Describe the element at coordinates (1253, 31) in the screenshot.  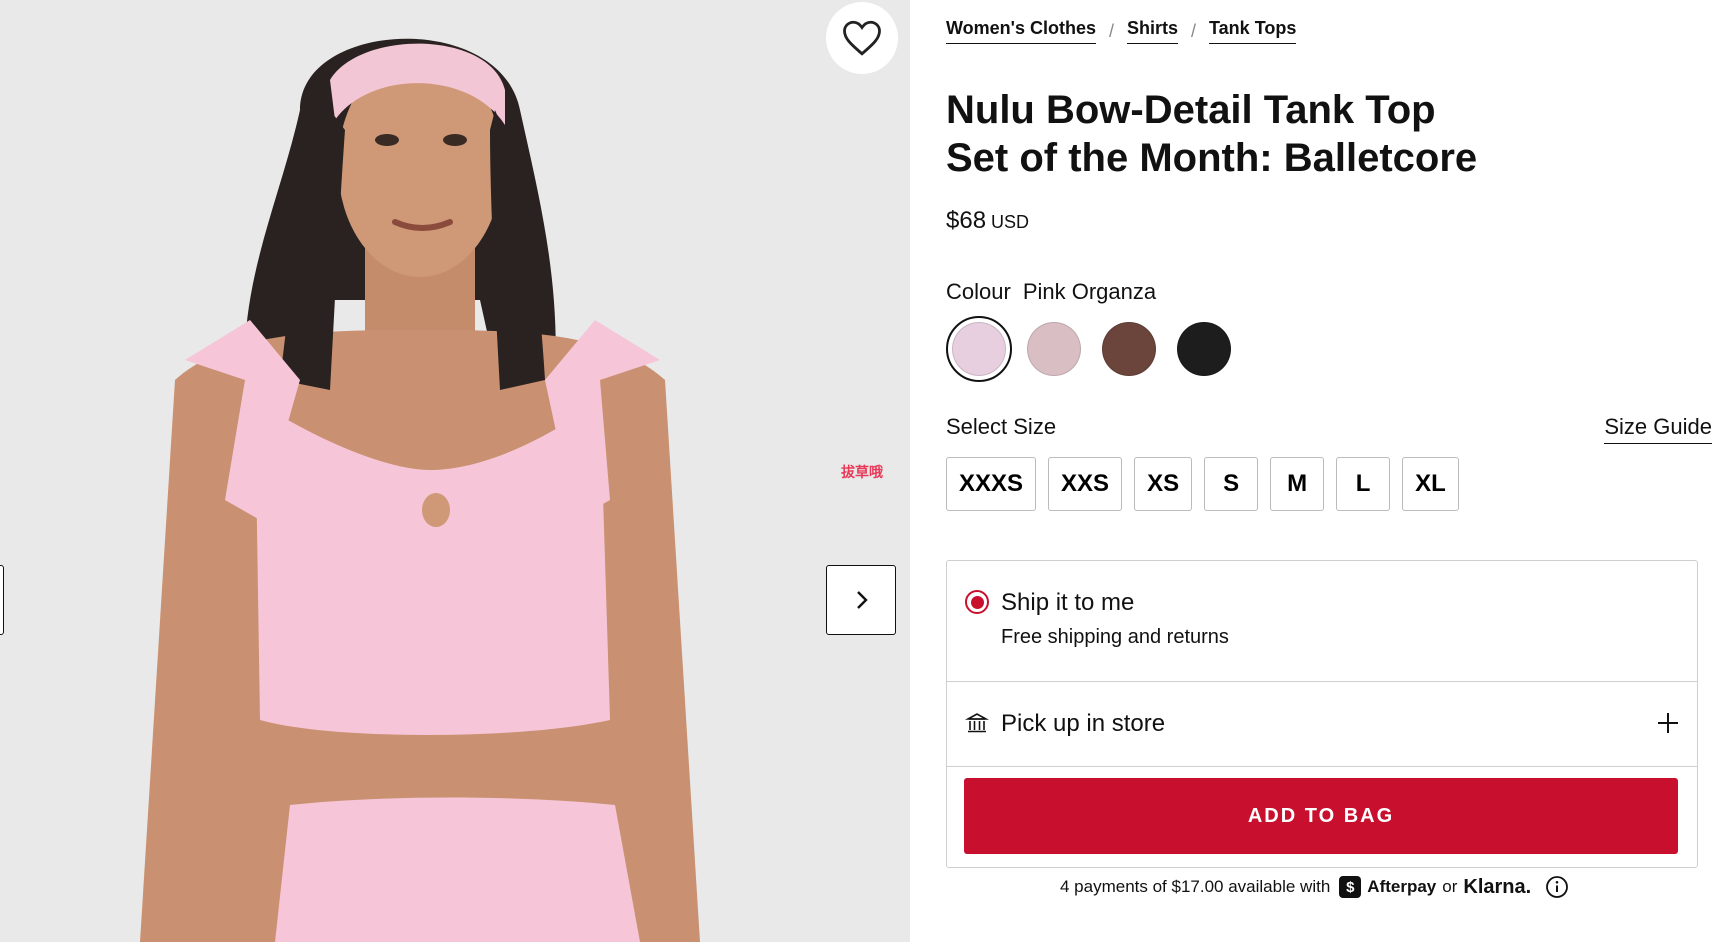
I see `breadcrumb-tank-tops: Tank Tops` at that location.